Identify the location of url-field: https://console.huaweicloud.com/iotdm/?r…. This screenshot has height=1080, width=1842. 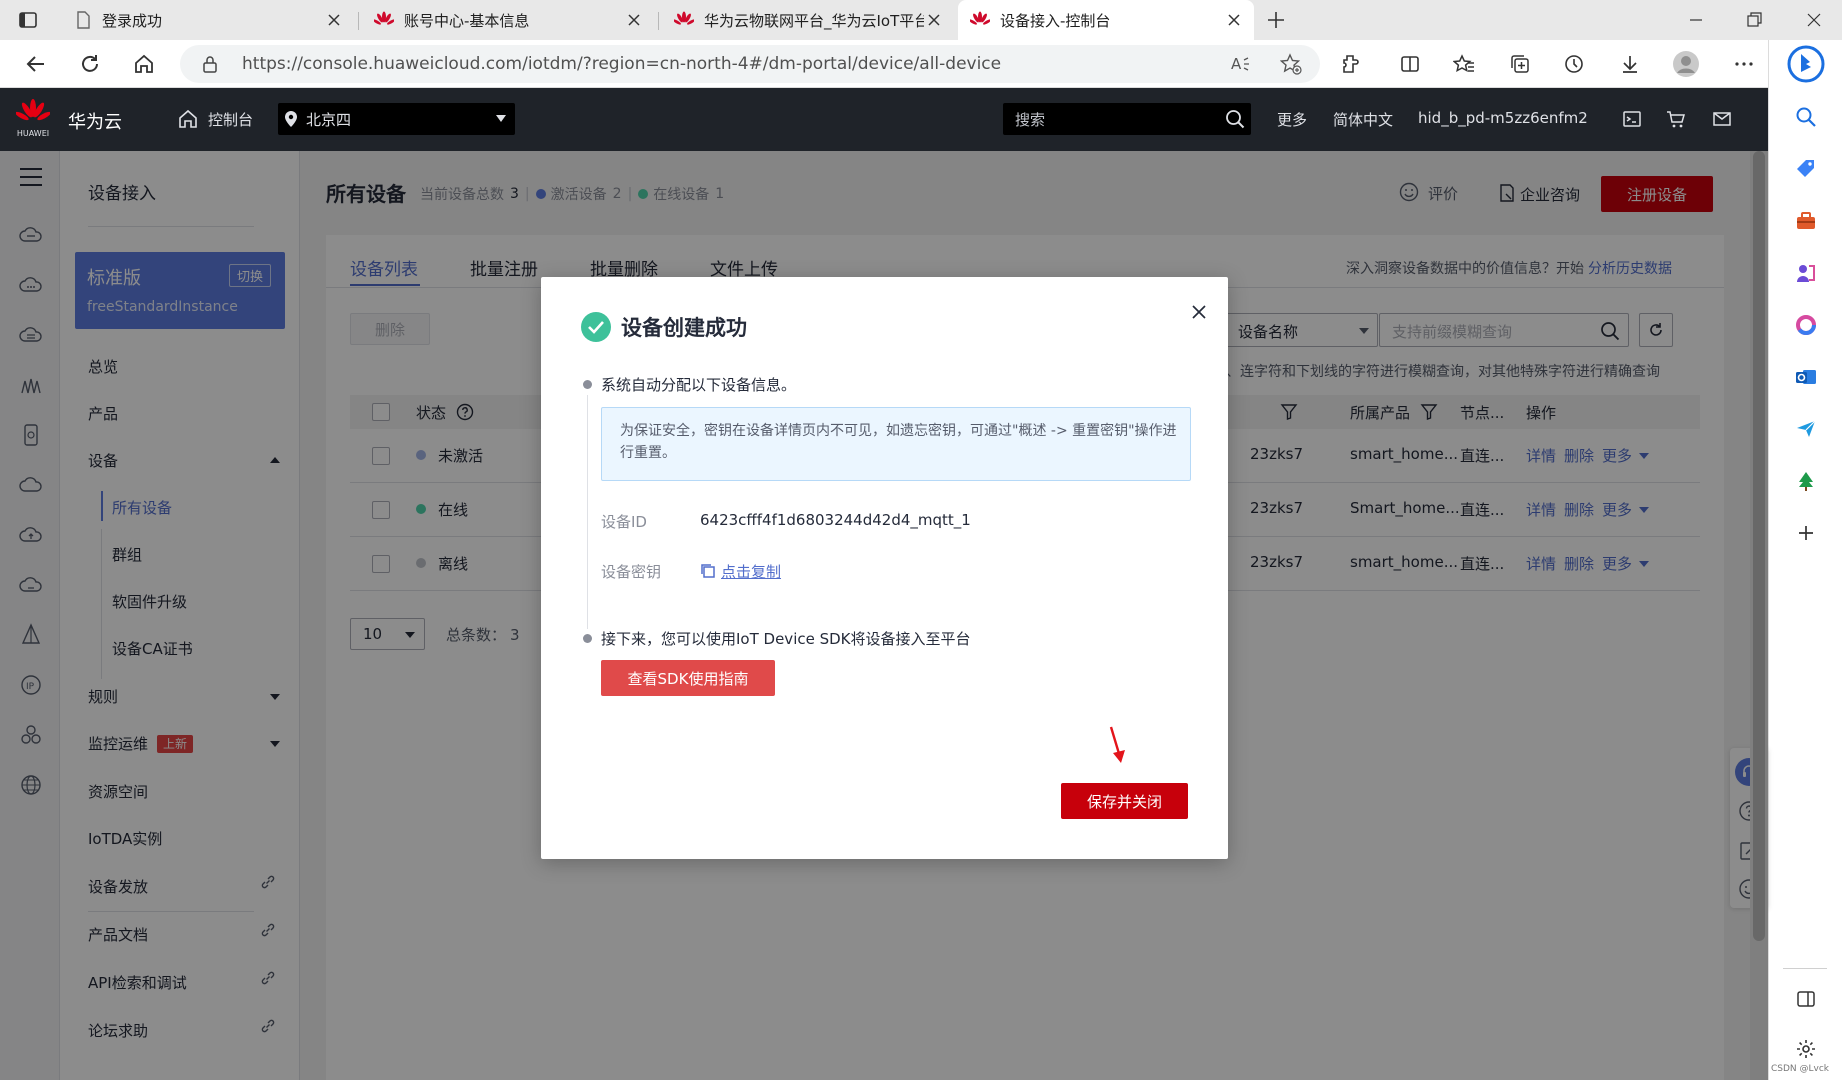
(750, 64).